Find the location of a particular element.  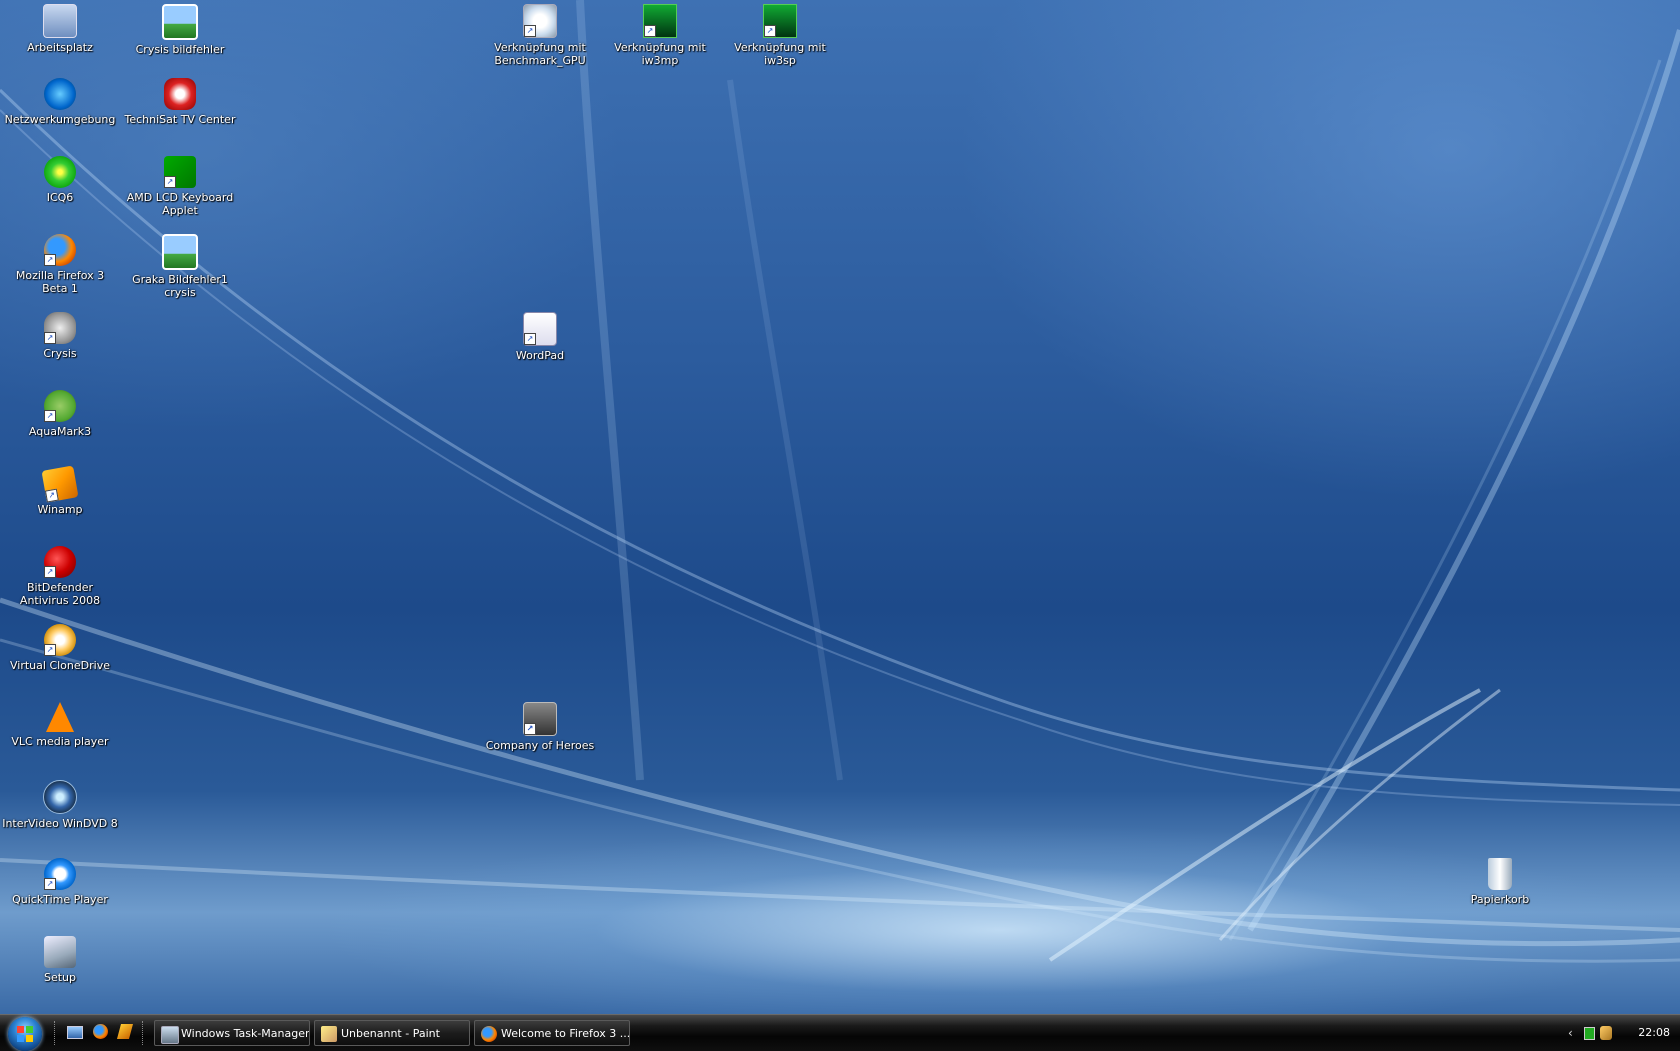

desktop-icon-iw3sp: ↗ Verknüpfung mit iw3sp is located at coordinates (780, 35).